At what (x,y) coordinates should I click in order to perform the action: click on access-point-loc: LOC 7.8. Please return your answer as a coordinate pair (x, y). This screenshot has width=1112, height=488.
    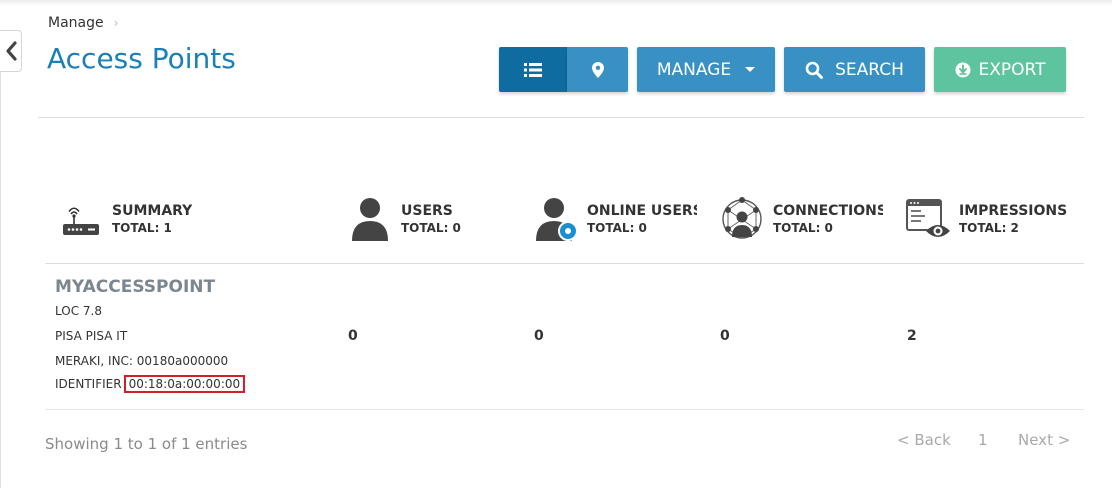
    Looking at the image, I should click on (78, 311).